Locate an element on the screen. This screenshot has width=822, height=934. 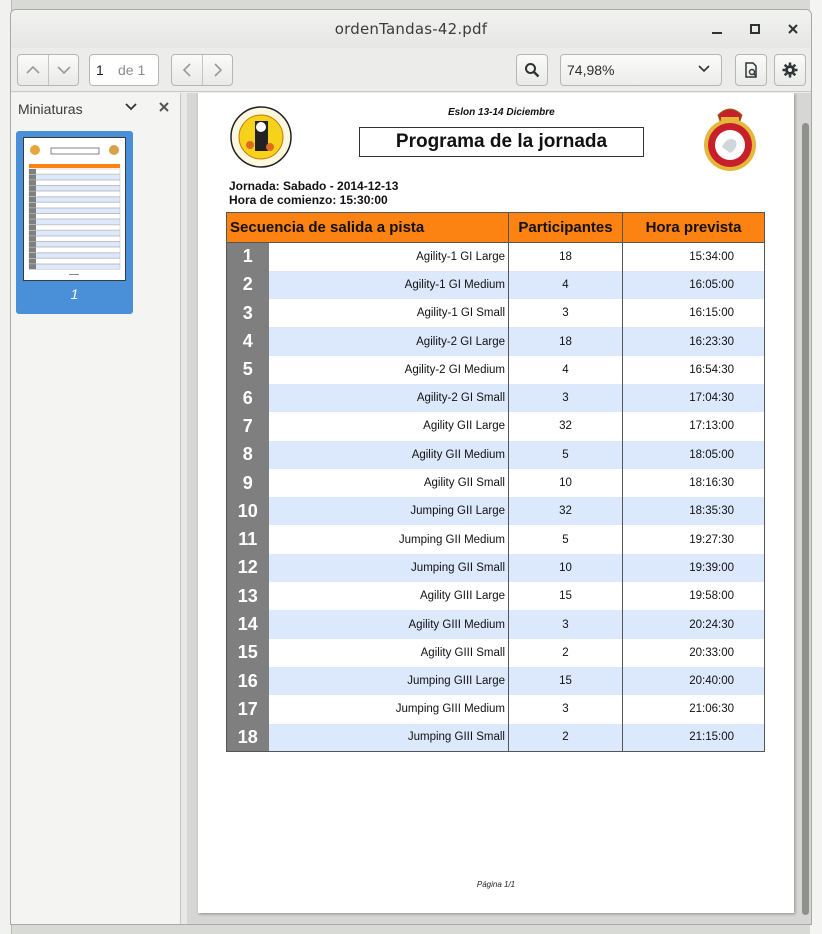
row-round-name: Agility-1 GI Medium is located at coordinates (388, 285).